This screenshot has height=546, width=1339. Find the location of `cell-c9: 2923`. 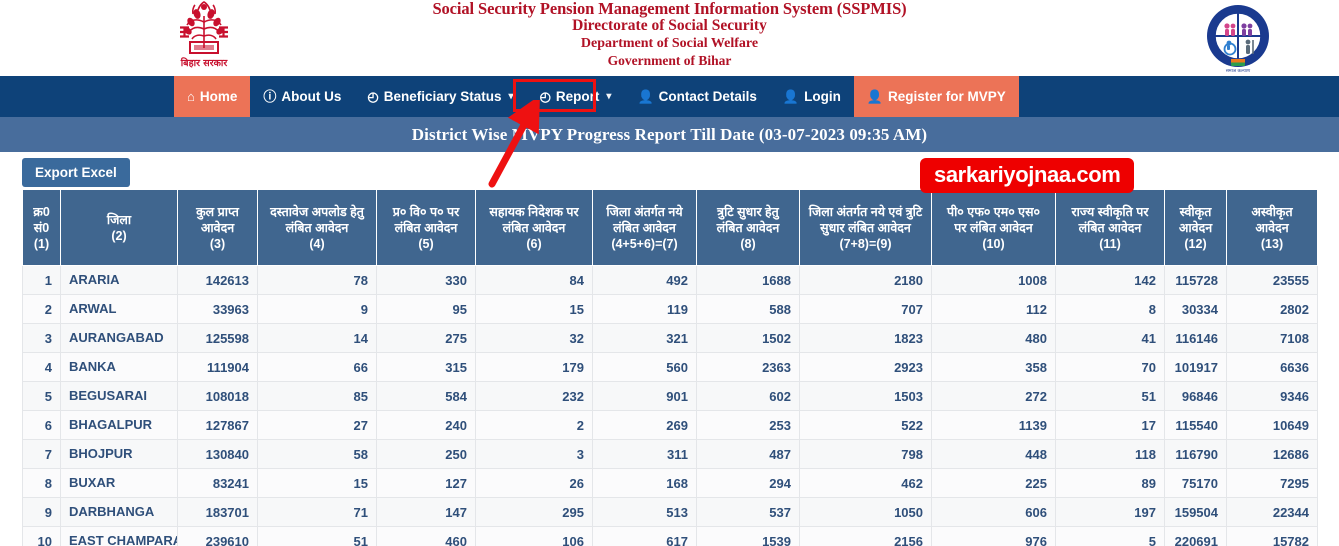

cell-c9: 2923 is located at coordinates (865, 367).